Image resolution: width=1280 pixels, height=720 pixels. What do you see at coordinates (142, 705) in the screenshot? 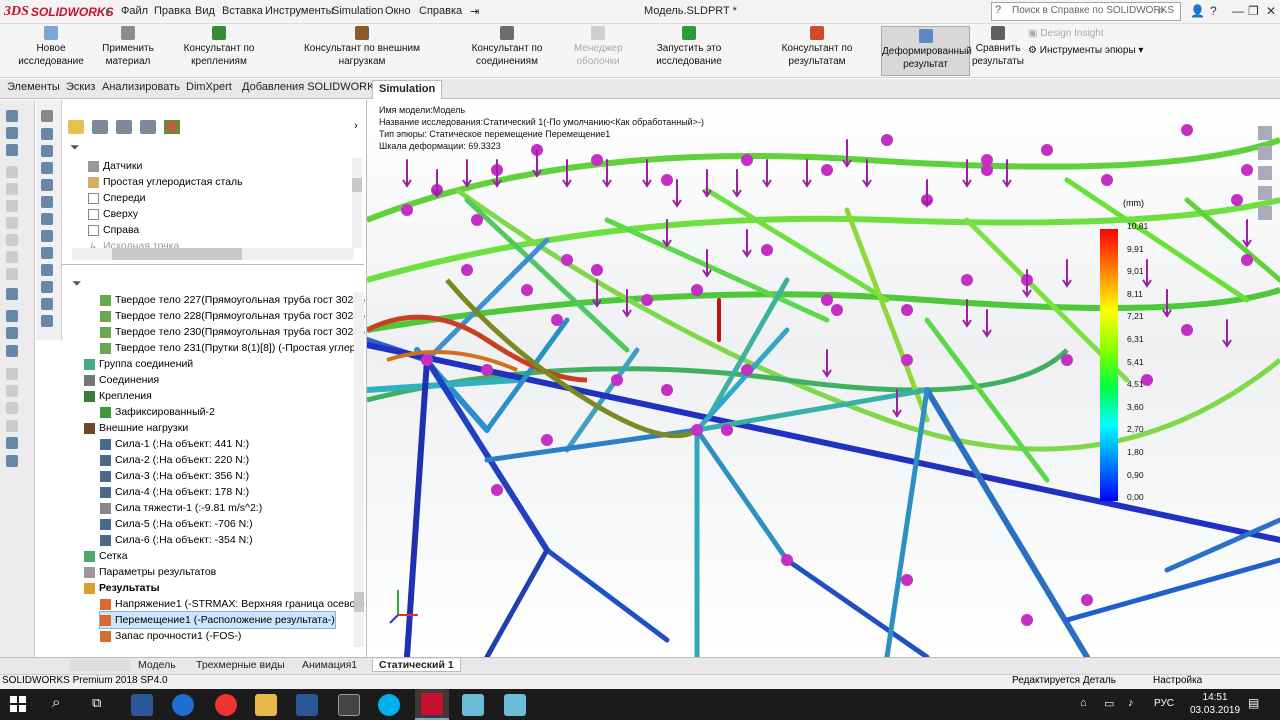
I see `store-icon` at bounding box center [142, 705].